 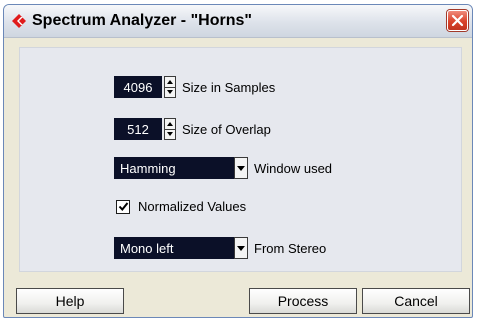 What do you see at coordinates (226, 129) in the screenshot?
I see `size-of-overlap-label: Size of Overlap` at bounding box center [226, 129].